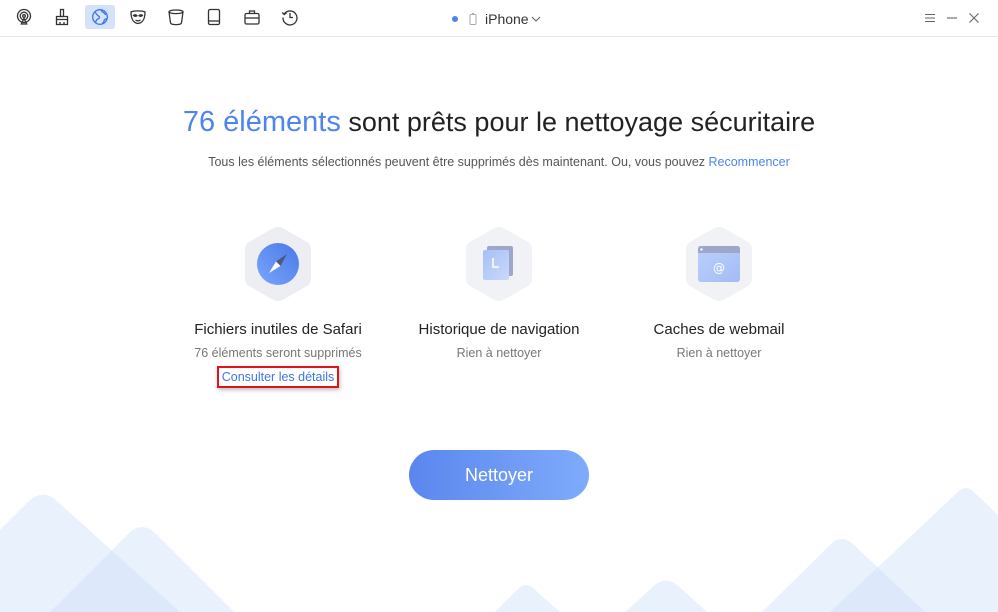 This screenshot has width=998, height=612. I want to click on view-details-link: Consulter les détails, so click(278, 377).